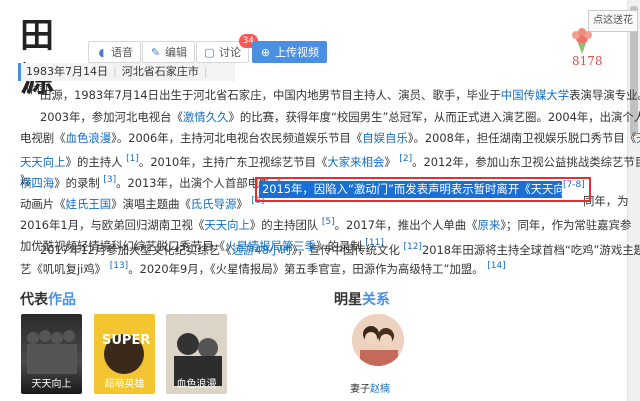 The width and height of the screenshot is (640, 401). What do you see at coordinates (569, 224) in the screenshot?
I see `text: ；同年，作为常驻嘉宾参` at bounding box center [569, 224].